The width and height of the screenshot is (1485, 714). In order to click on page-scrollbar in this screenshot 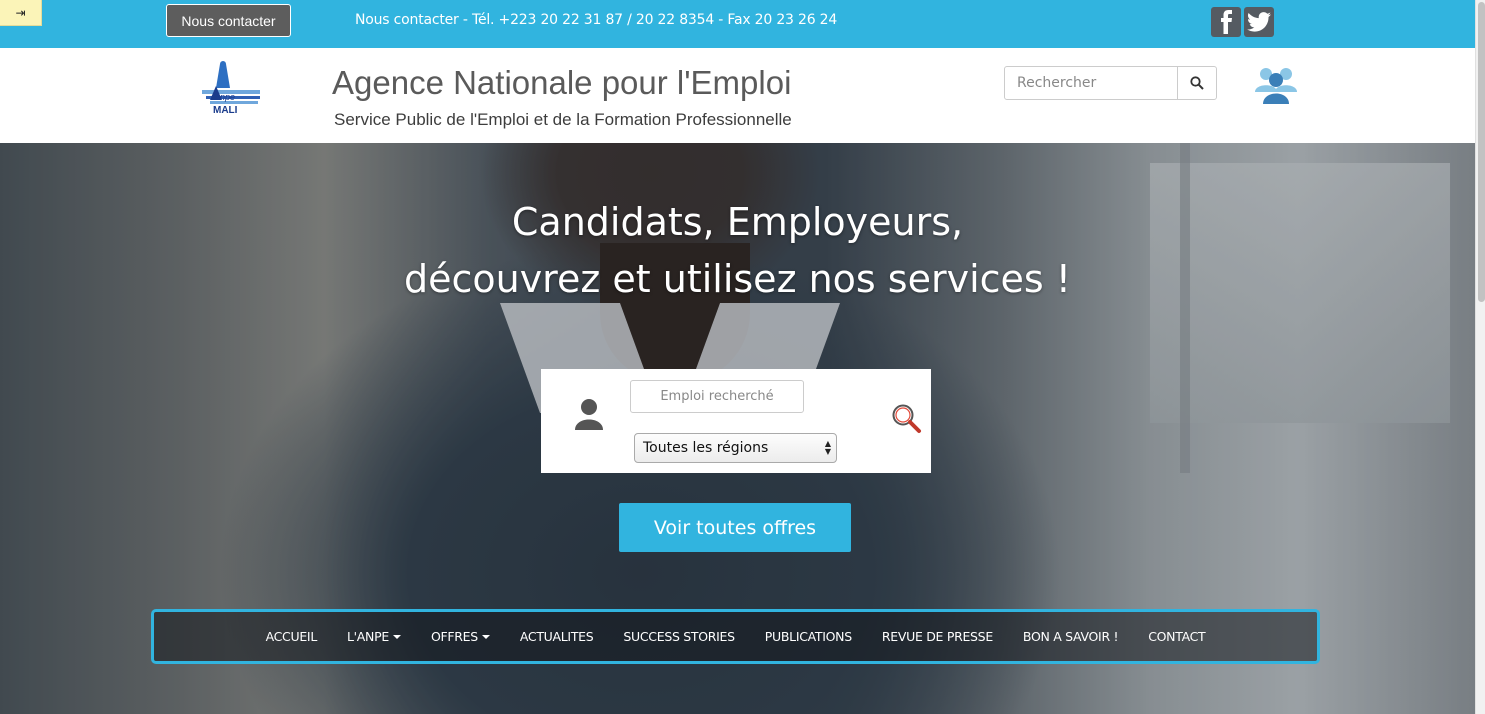, I will do `click(1480, 357)`.